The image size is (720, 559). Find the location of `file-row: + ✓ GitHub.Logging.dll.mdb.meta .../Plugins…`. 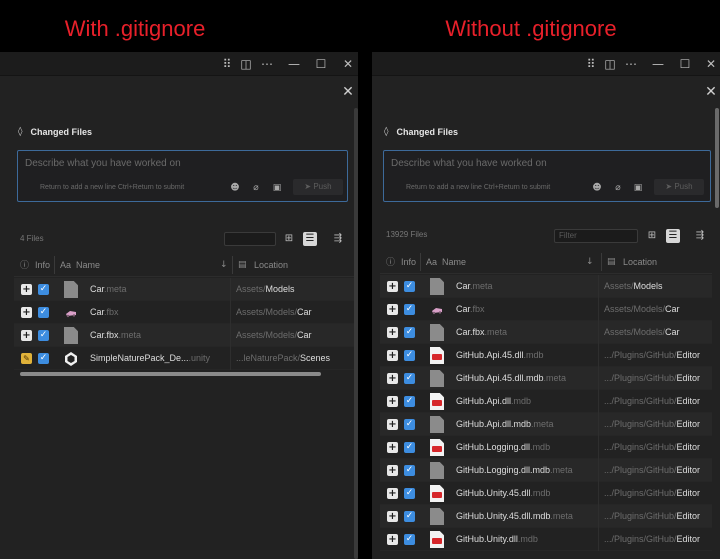

file-row: + ✓ GitHub.Logging.dll.mdb.meta .../Plugins… is located at coordinates (546, 470).